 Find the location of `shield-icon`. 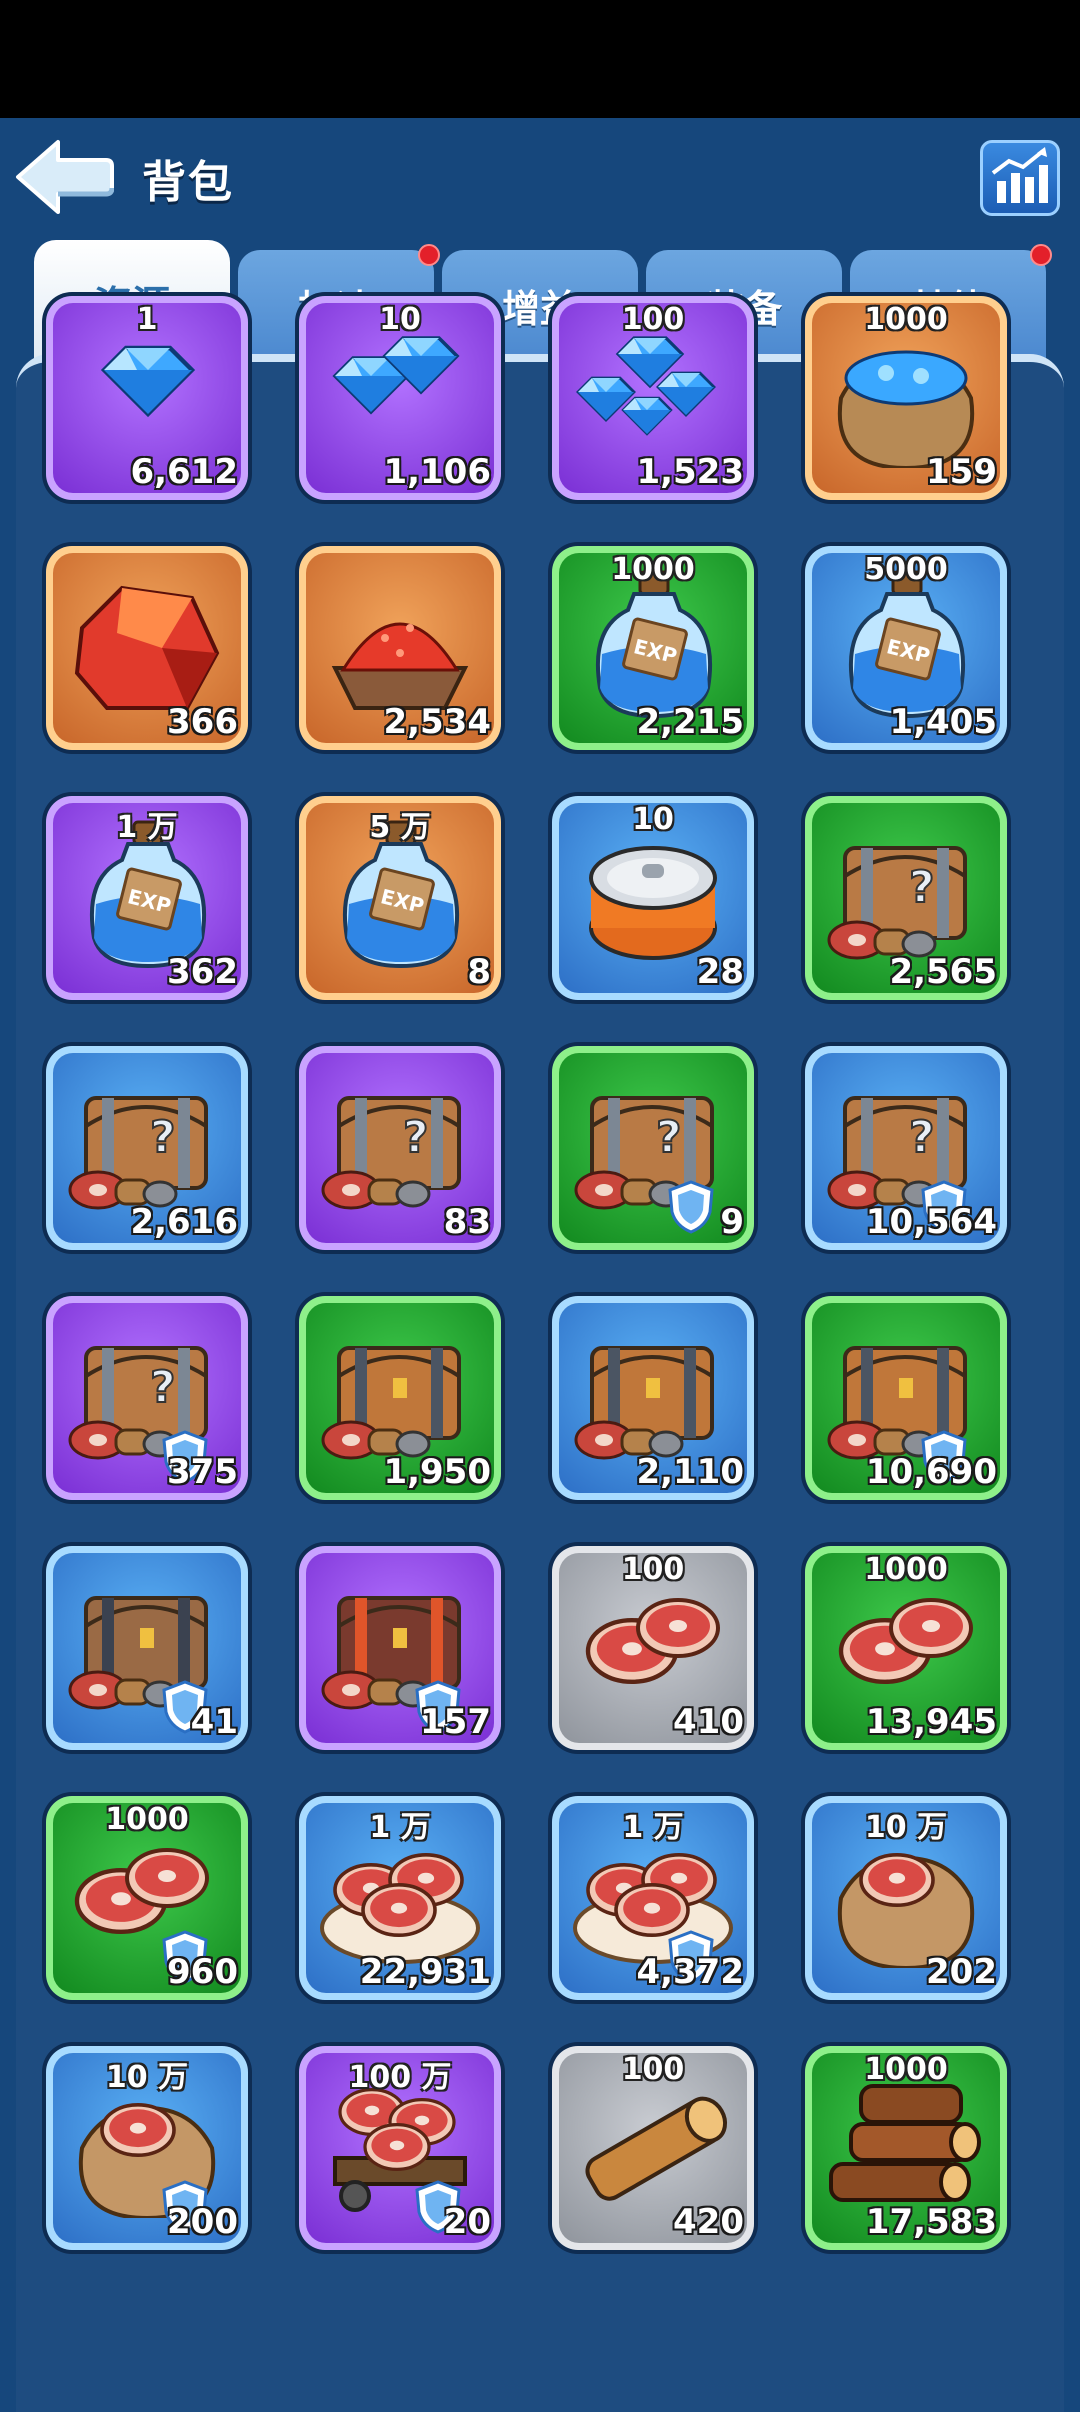

shield-icon is located at coordinates (691, 1207).